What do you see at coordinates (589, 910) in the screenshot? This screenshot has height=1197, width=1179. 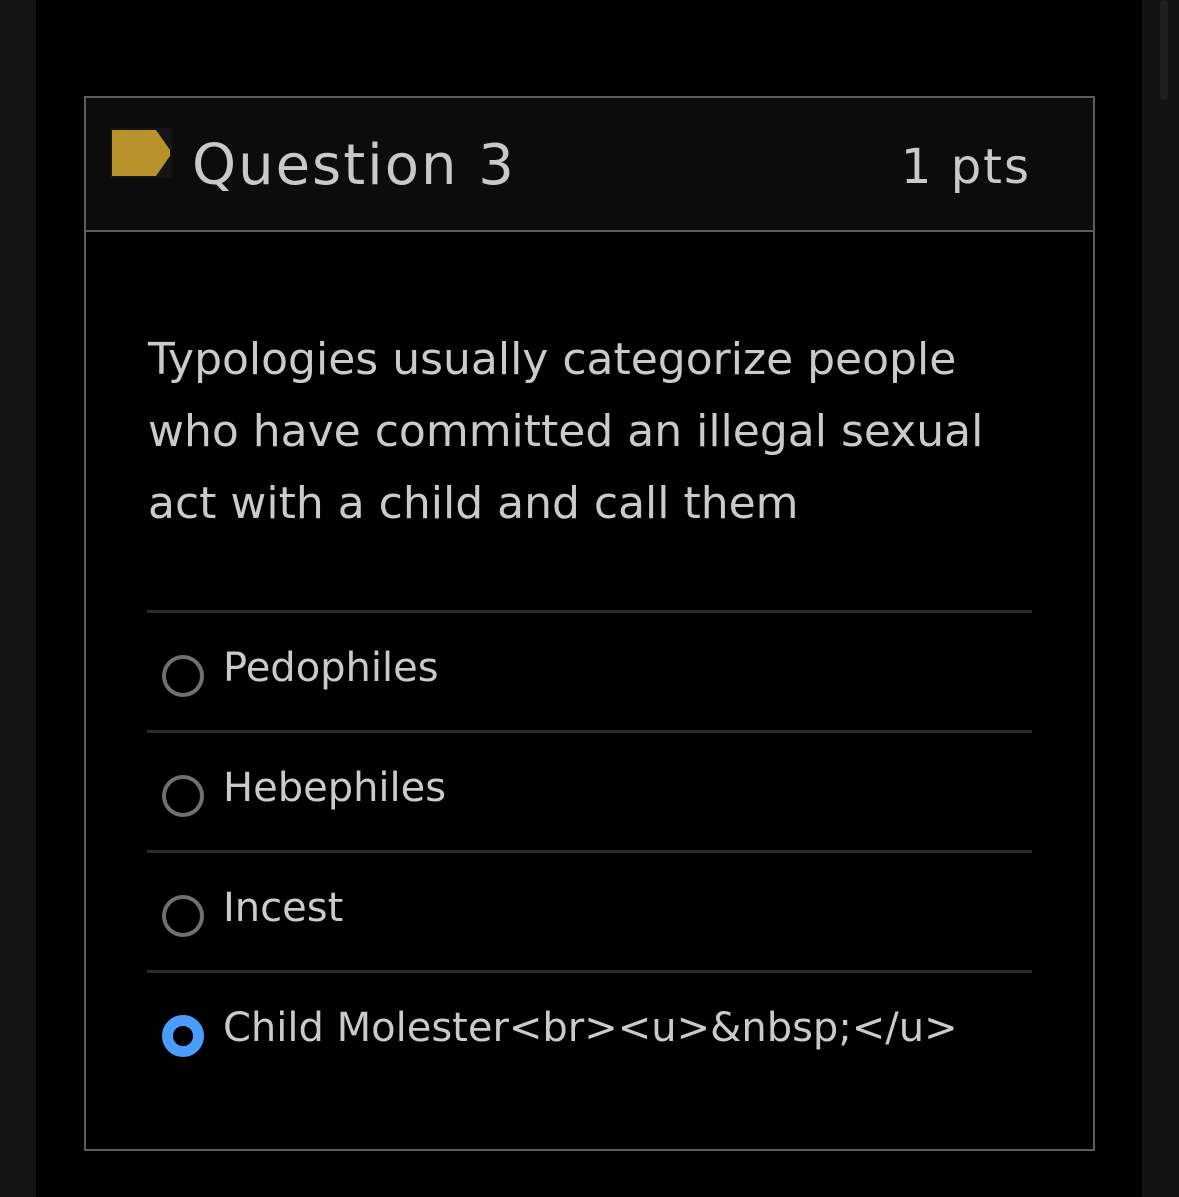 I see `answer-option-incest: Incest` at bounding box center [589, 910].